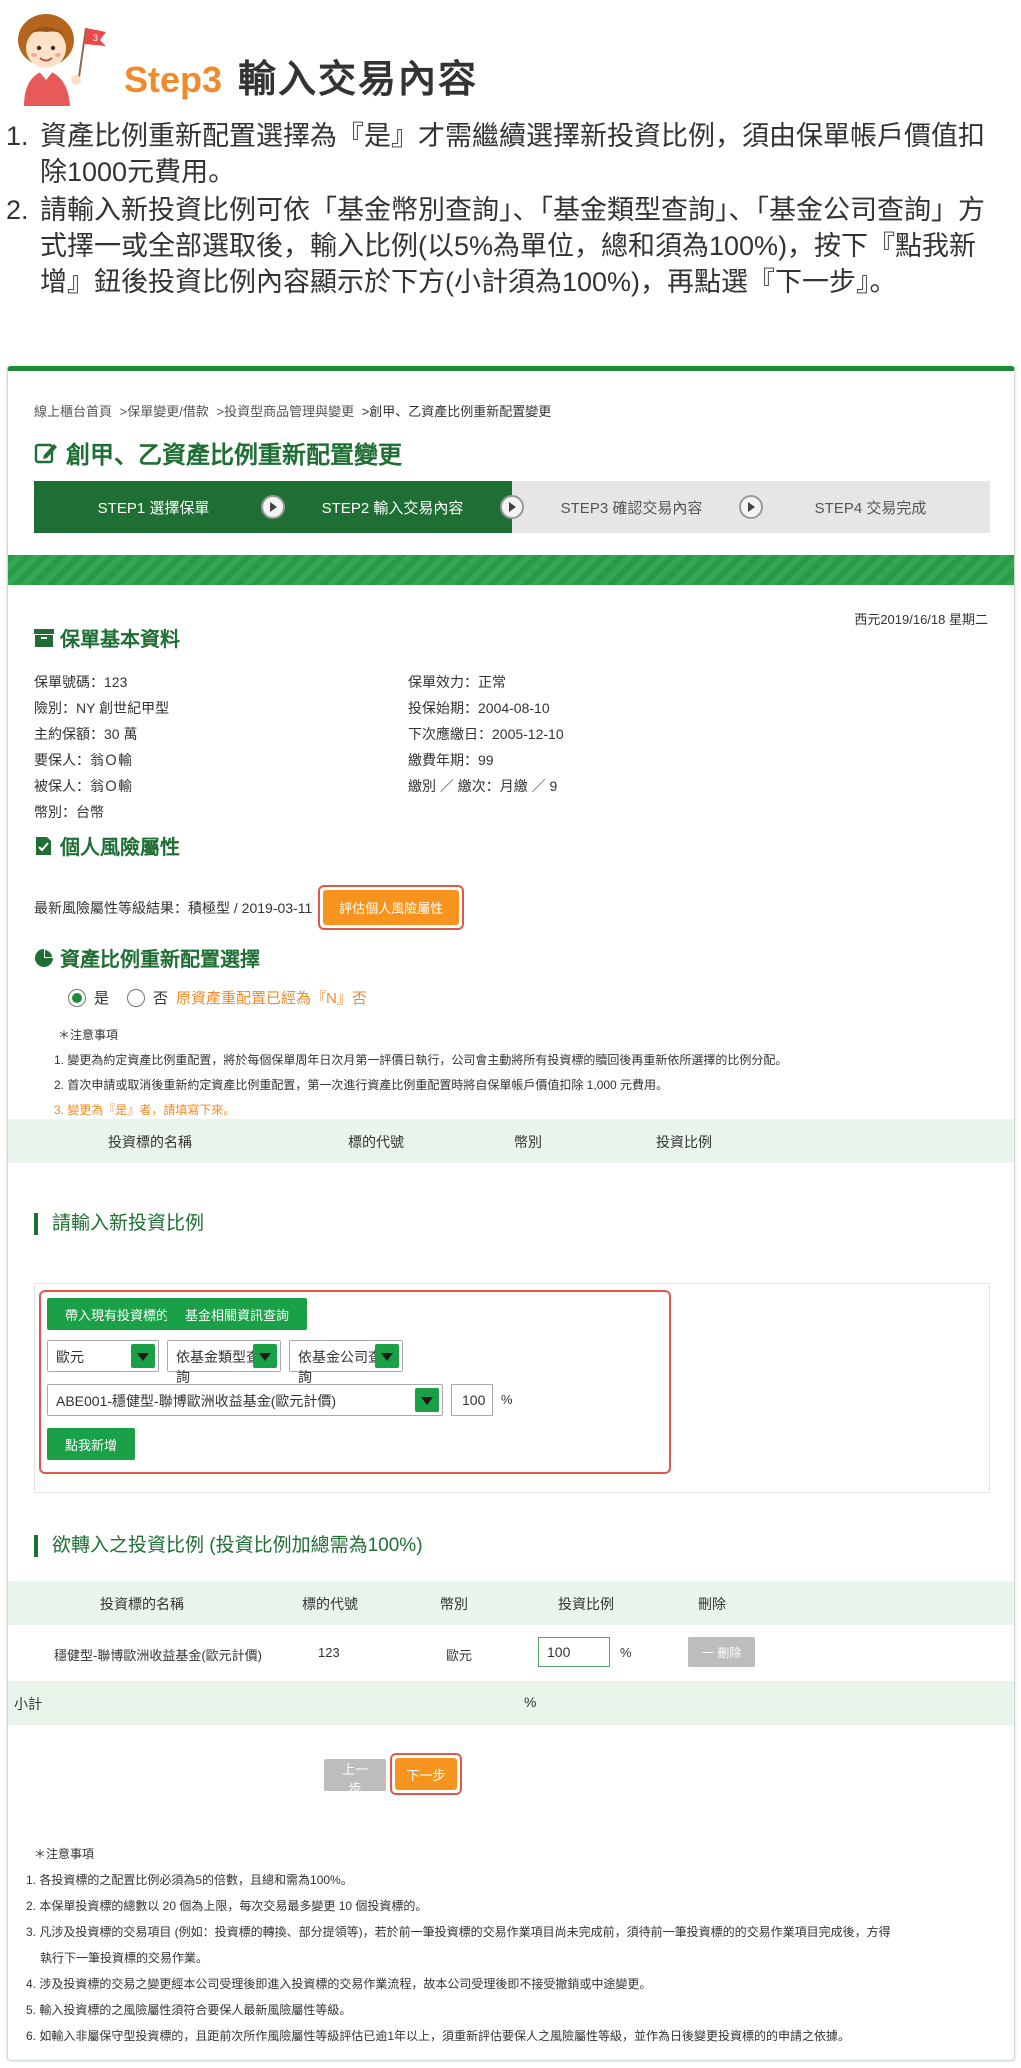  What do you see at coordinates (511, 1603) in the screenshot?
I see `target-table-header: 投資標的名稱 標的代號 幣別 投資比例 刪除` at bounding box center [511, 1603].